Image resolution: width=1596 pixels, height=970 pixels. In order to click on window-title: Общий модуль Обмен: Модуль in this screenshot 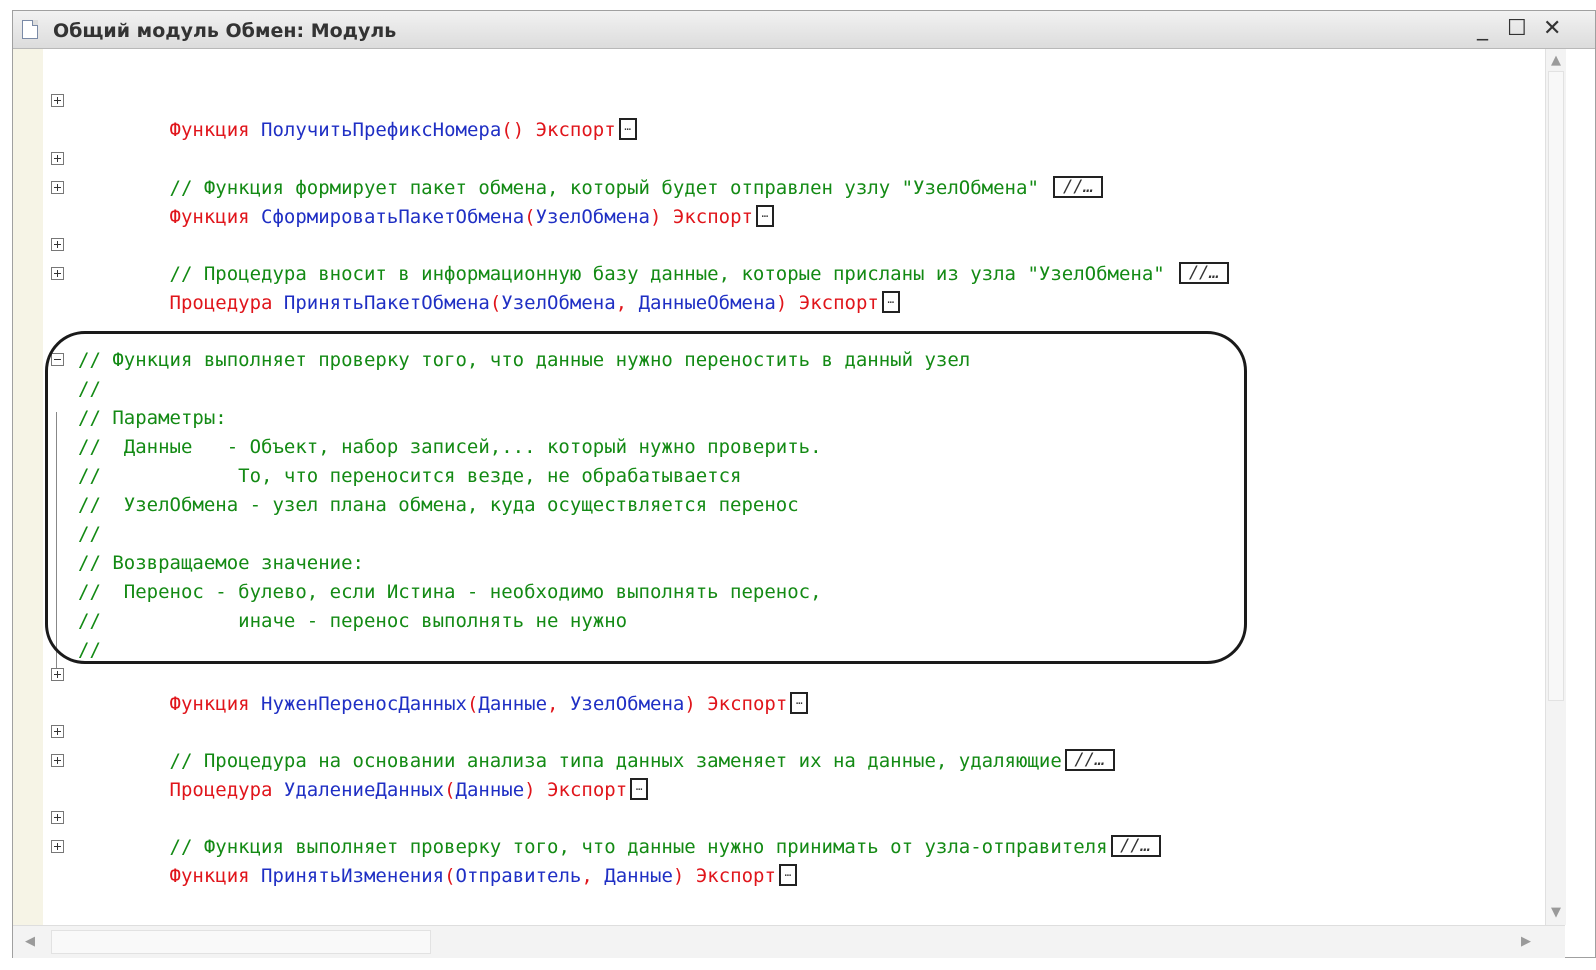, I will do `click(225, 31)`.